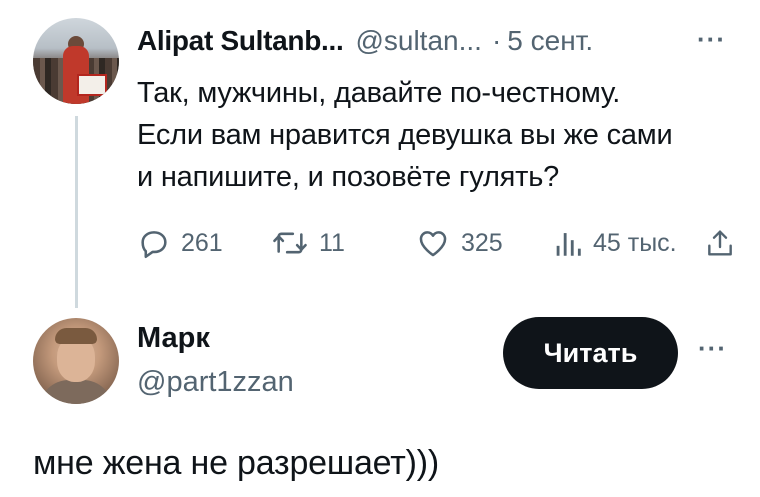 The width and height of the screenshot is (760, 497). Describe the element at coordinates (711, 39) in the screenshot. I see `tweet-more-button: ···` at that location.